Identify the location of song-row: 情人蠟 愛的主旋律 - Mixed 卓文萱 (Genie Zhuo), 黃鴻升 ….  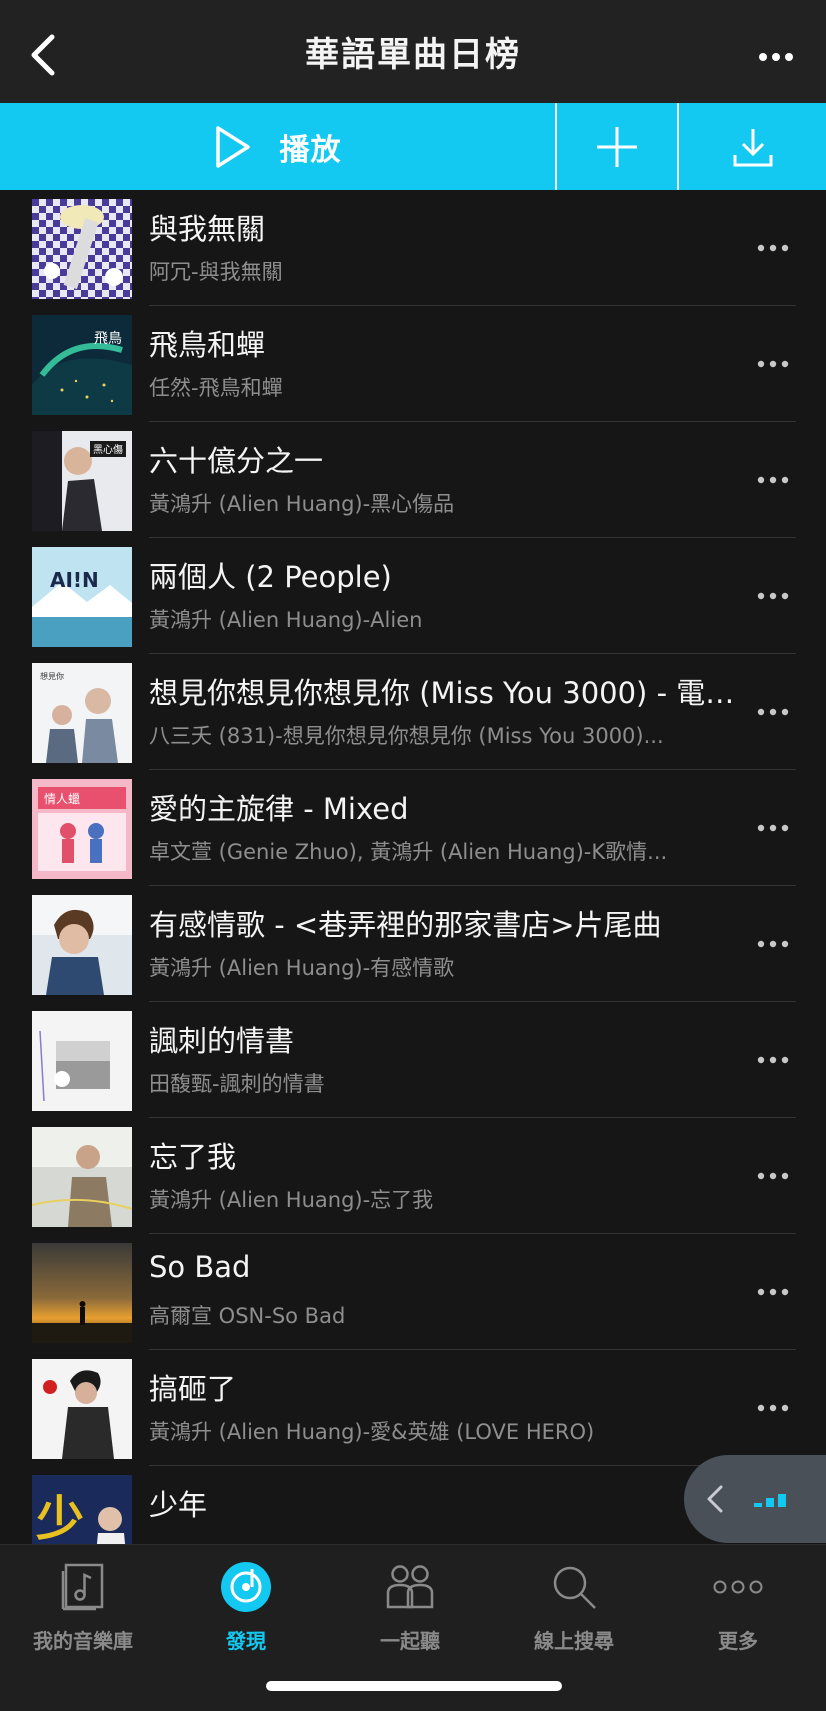
(413, 828).